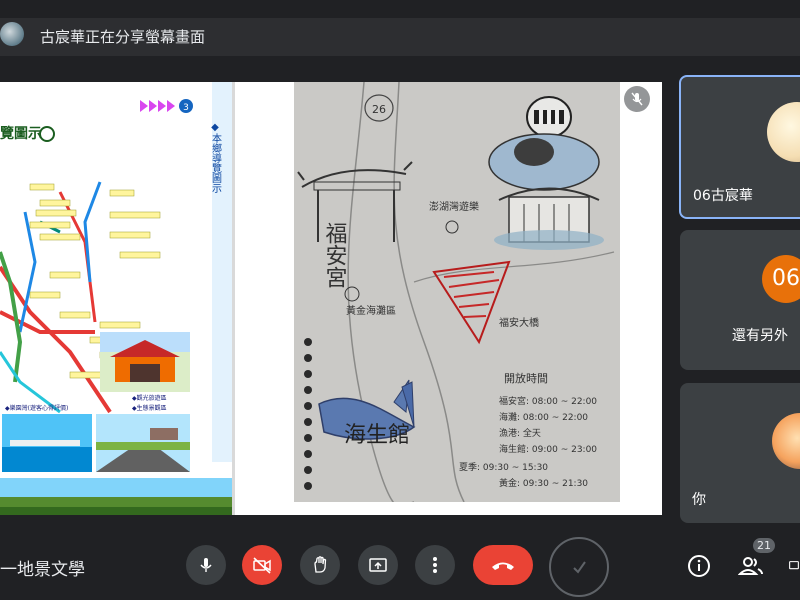  What do you see at coordinates (42, 570) in the screenshot?
I see `meeting-title: 一地景文學` at bounding box center [42, 570].